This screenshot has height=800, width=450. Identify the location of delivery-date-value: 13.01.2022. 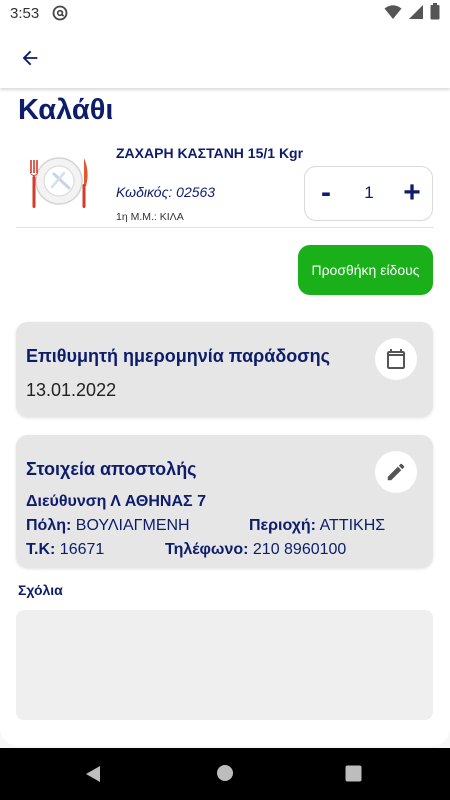
(71, 390).